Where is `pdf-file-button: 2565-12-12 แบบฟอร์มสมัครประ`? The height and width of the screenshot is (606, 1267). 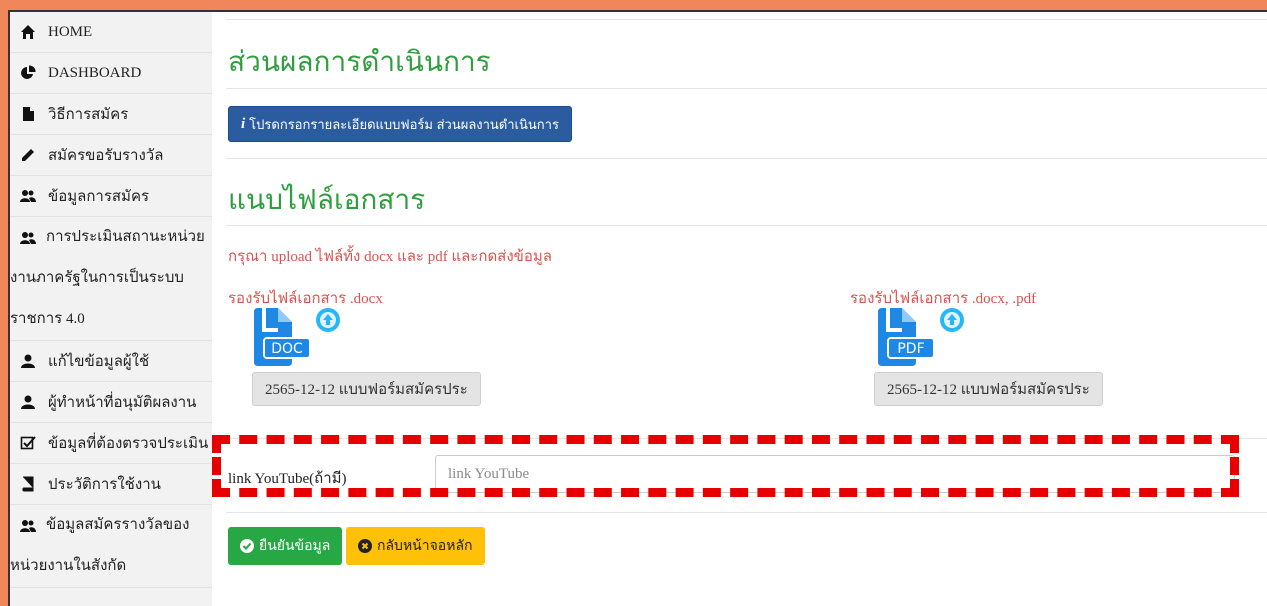 pdf-file-button: 2565-12-12 แบบฟอร์มสมัครประ is located at coordinates (988, 389).